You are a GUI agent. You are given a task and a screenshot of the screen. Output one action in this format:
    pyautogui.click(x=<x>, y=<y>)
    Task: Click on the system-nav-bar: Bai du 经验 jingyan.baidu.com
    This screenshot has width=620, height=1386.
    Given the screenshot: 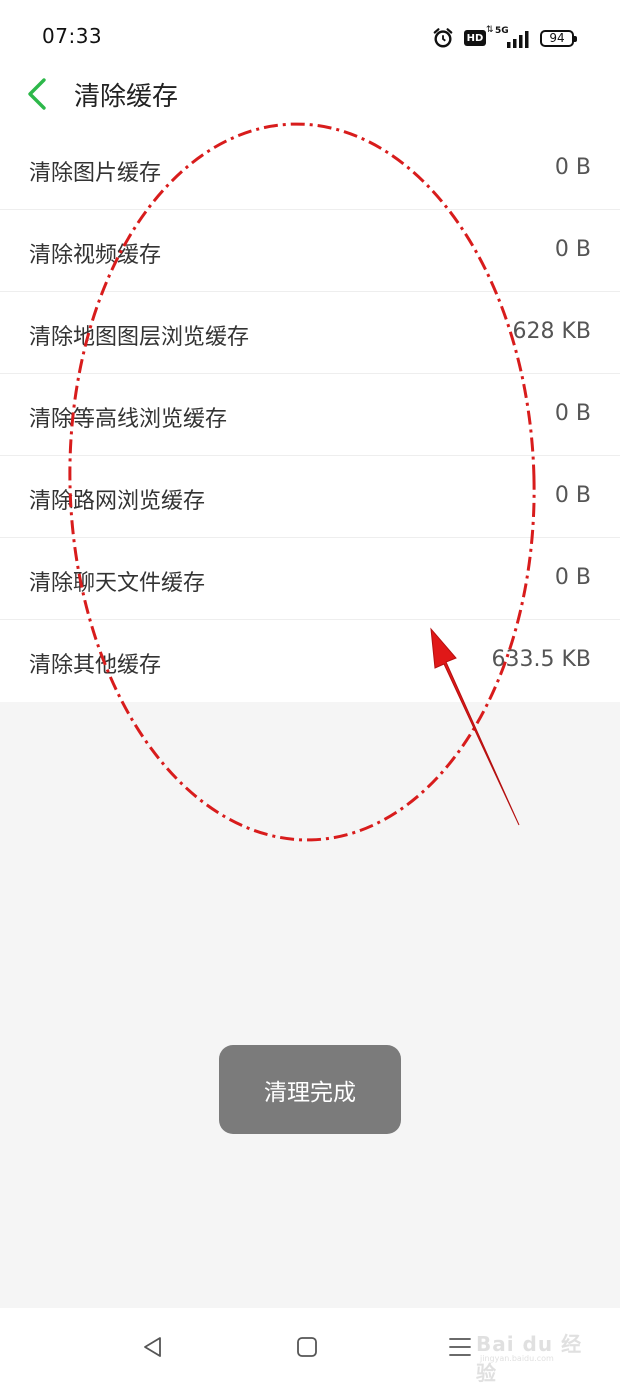 What is the action you would take?
    pyautogui.click(x=310, y=1347)
    